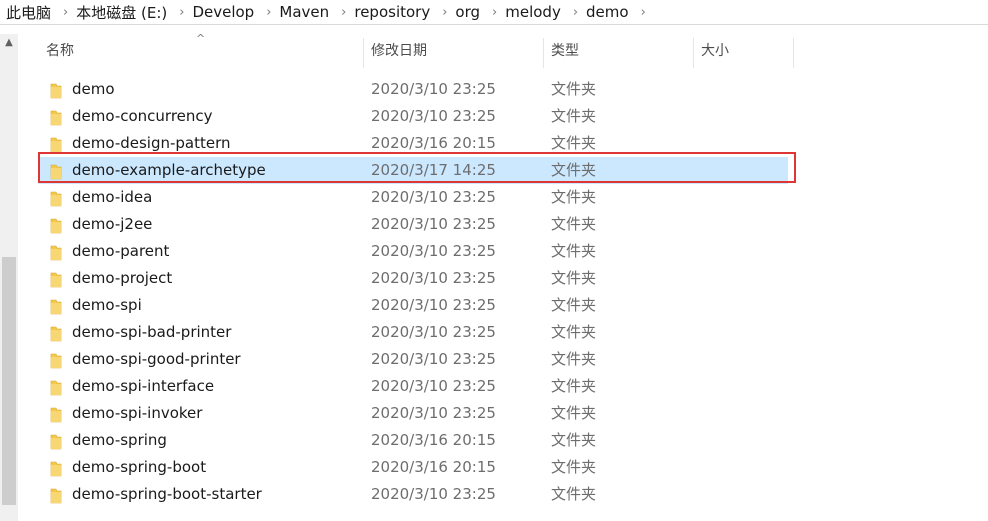  What do you see at coordinates (219, 12) in the screenshot?
I see `breadcrumb-item-develop: Develop` at bounding box center [219, 12].